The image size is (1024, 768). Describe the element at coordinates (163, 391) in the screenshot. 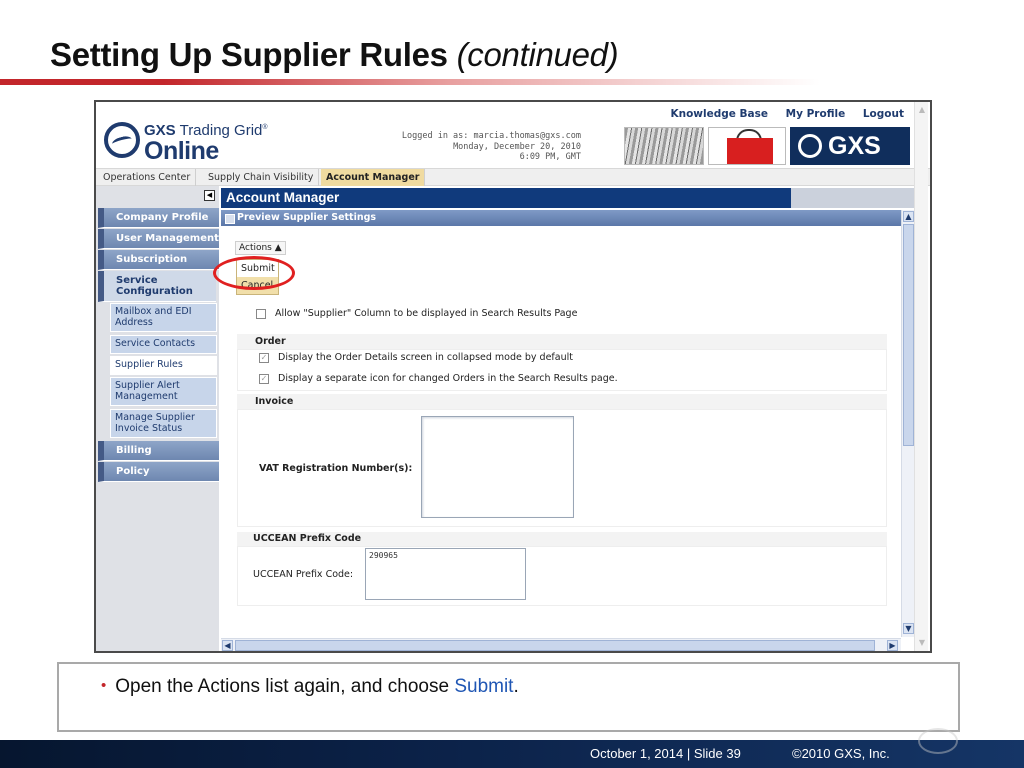

I see `sidebar-item-supplier-alert: Supplier Alert Management` at that location.